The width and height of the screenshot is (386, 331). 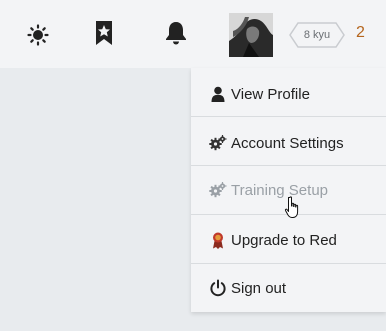 What do you see at coordinates (218, 288) in the screenshot?
I see `power-icon` at bounding box center [218, 288].